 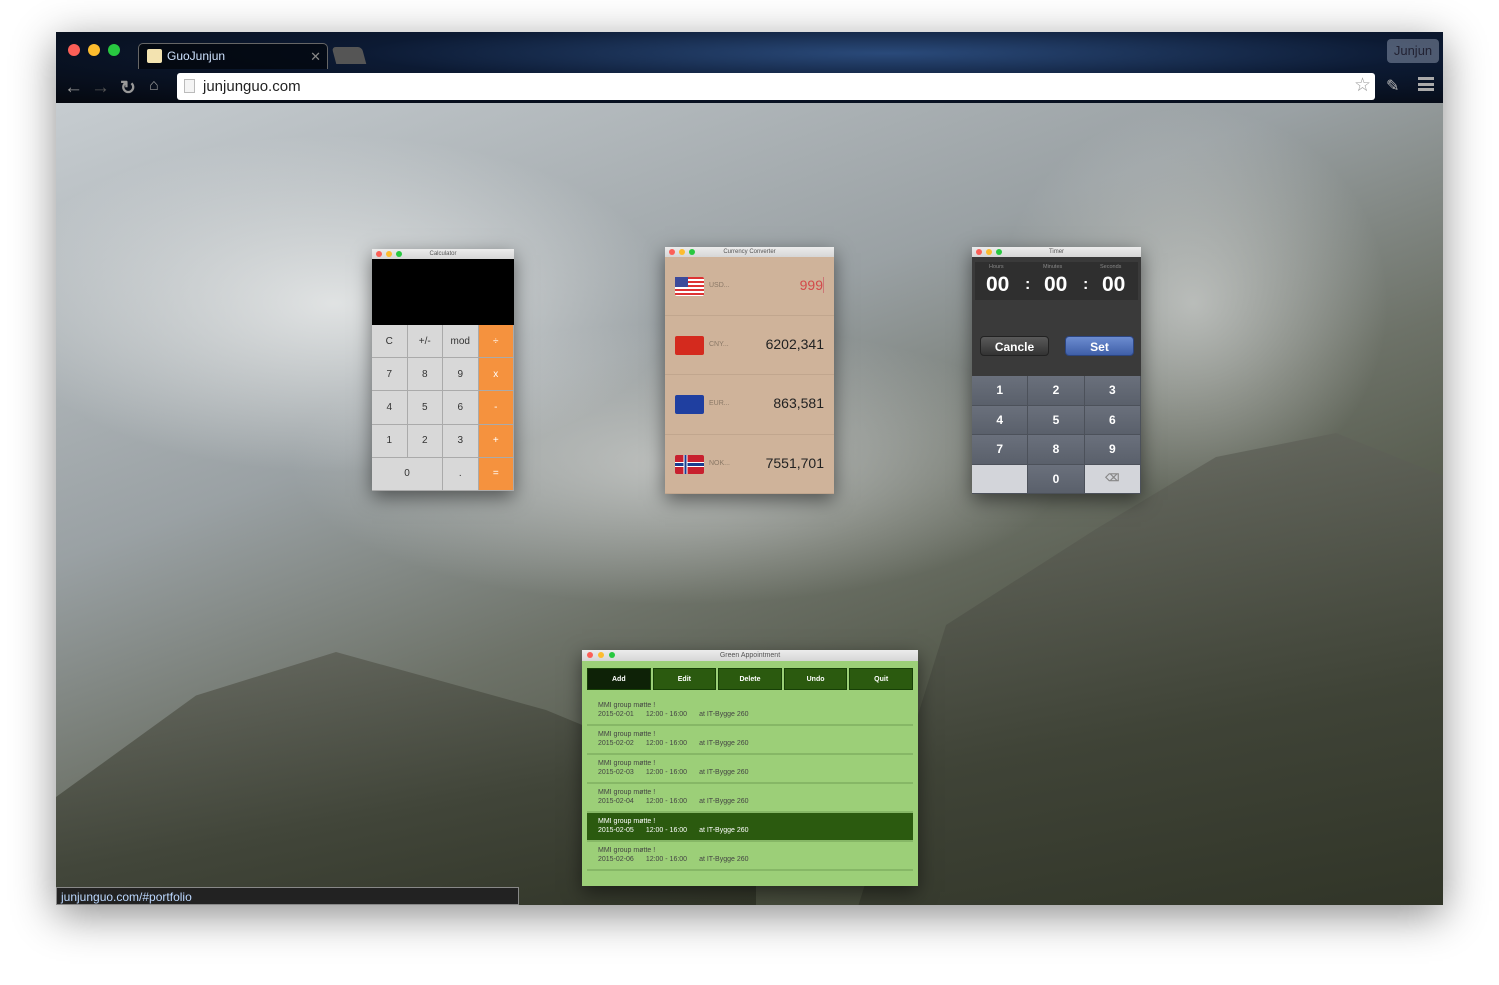 What do you see at coordinates (461, 342) in the screenshot?
I see `calc-key-button: mod` at bounding box center [461, 342].